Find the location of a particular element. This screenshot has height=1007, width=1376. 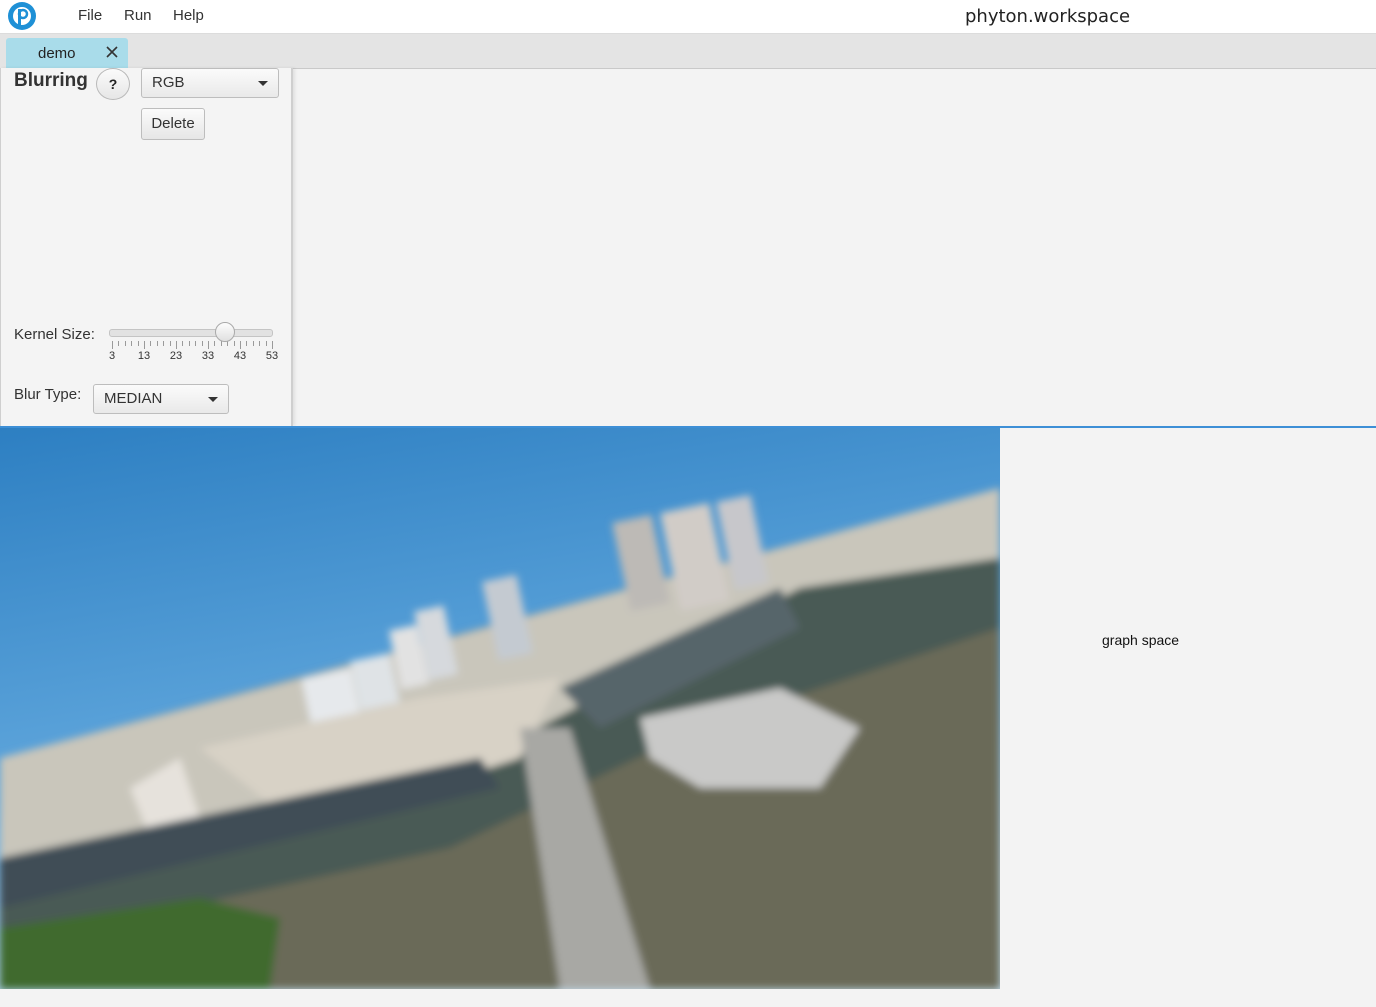

kernel-size-label: Kernel Size: is located at coordinates (54, 334).